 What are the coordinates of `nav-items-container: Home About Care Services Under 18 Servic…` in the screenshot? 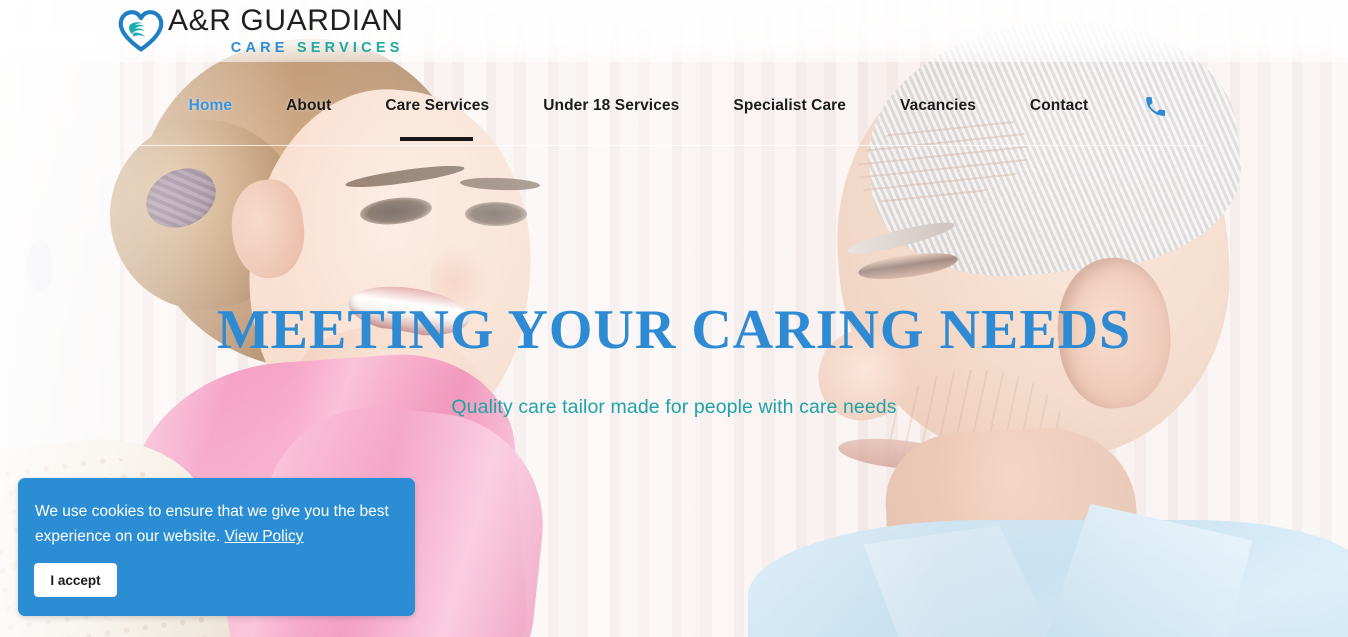 It's located at (674, 106).